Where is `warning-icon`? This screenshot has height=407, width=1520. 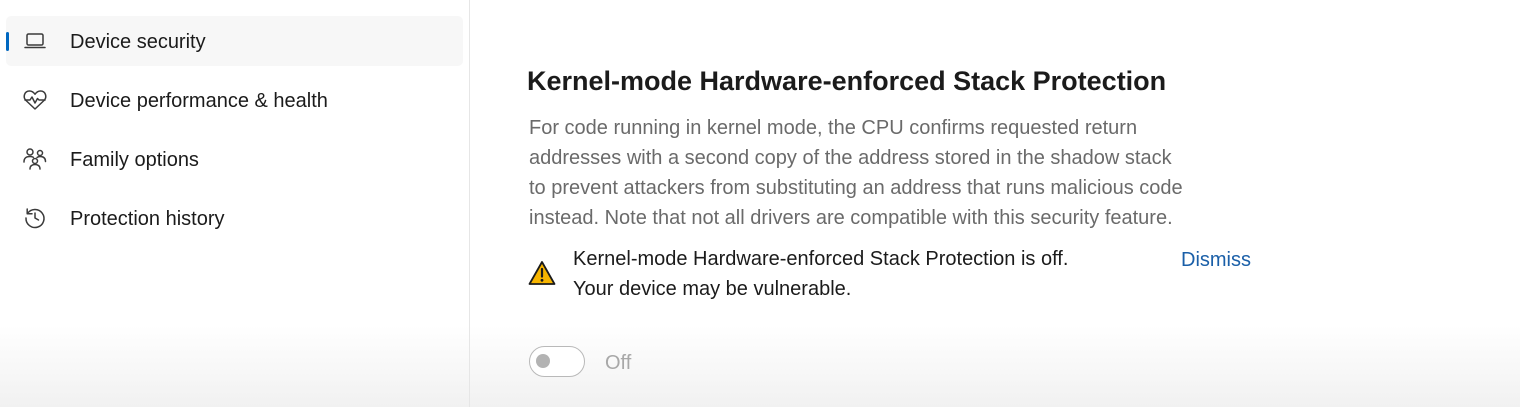
warning-icon is located at coordinates (542, 273).